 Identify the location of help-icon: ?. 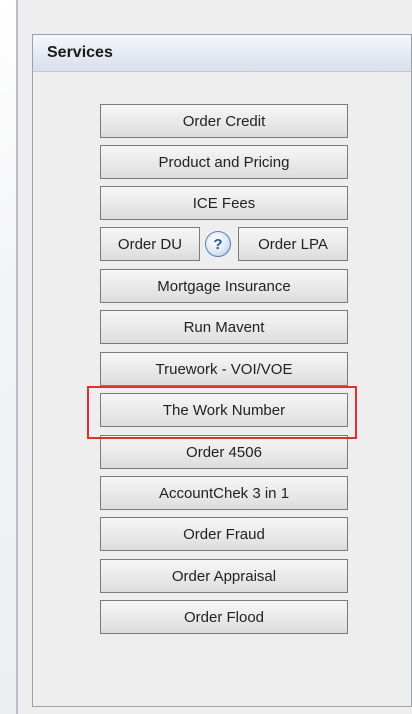
(218, 244).